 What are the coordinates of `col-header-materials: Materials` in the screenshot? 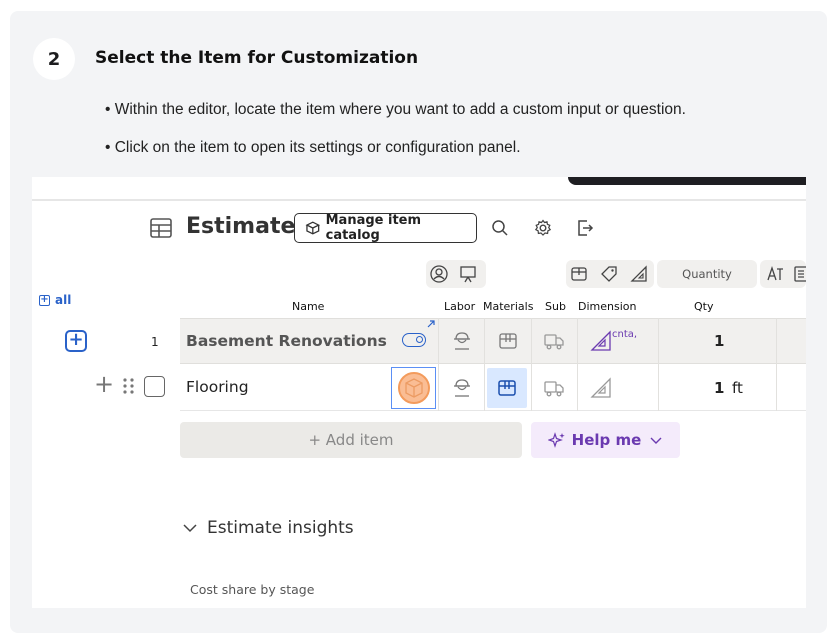 It's located at (508, 306).